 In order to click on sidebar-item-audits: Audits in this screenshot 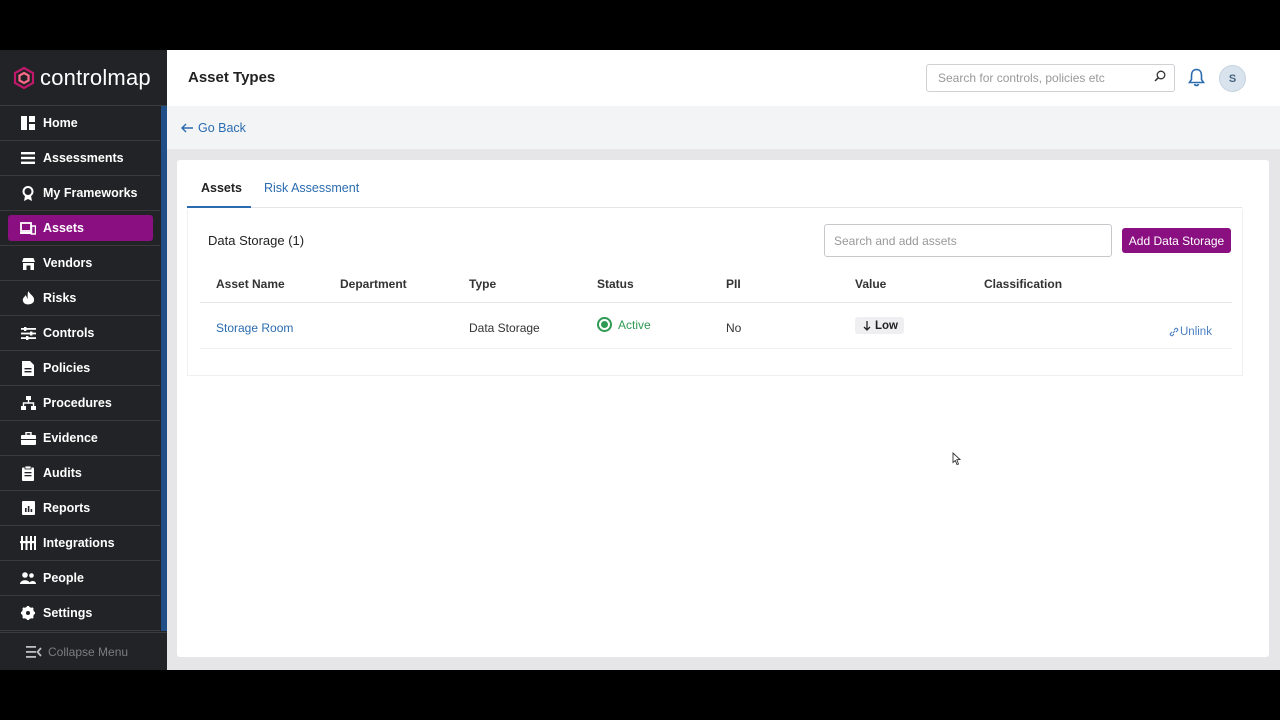, I will do `click(80, 473)`.